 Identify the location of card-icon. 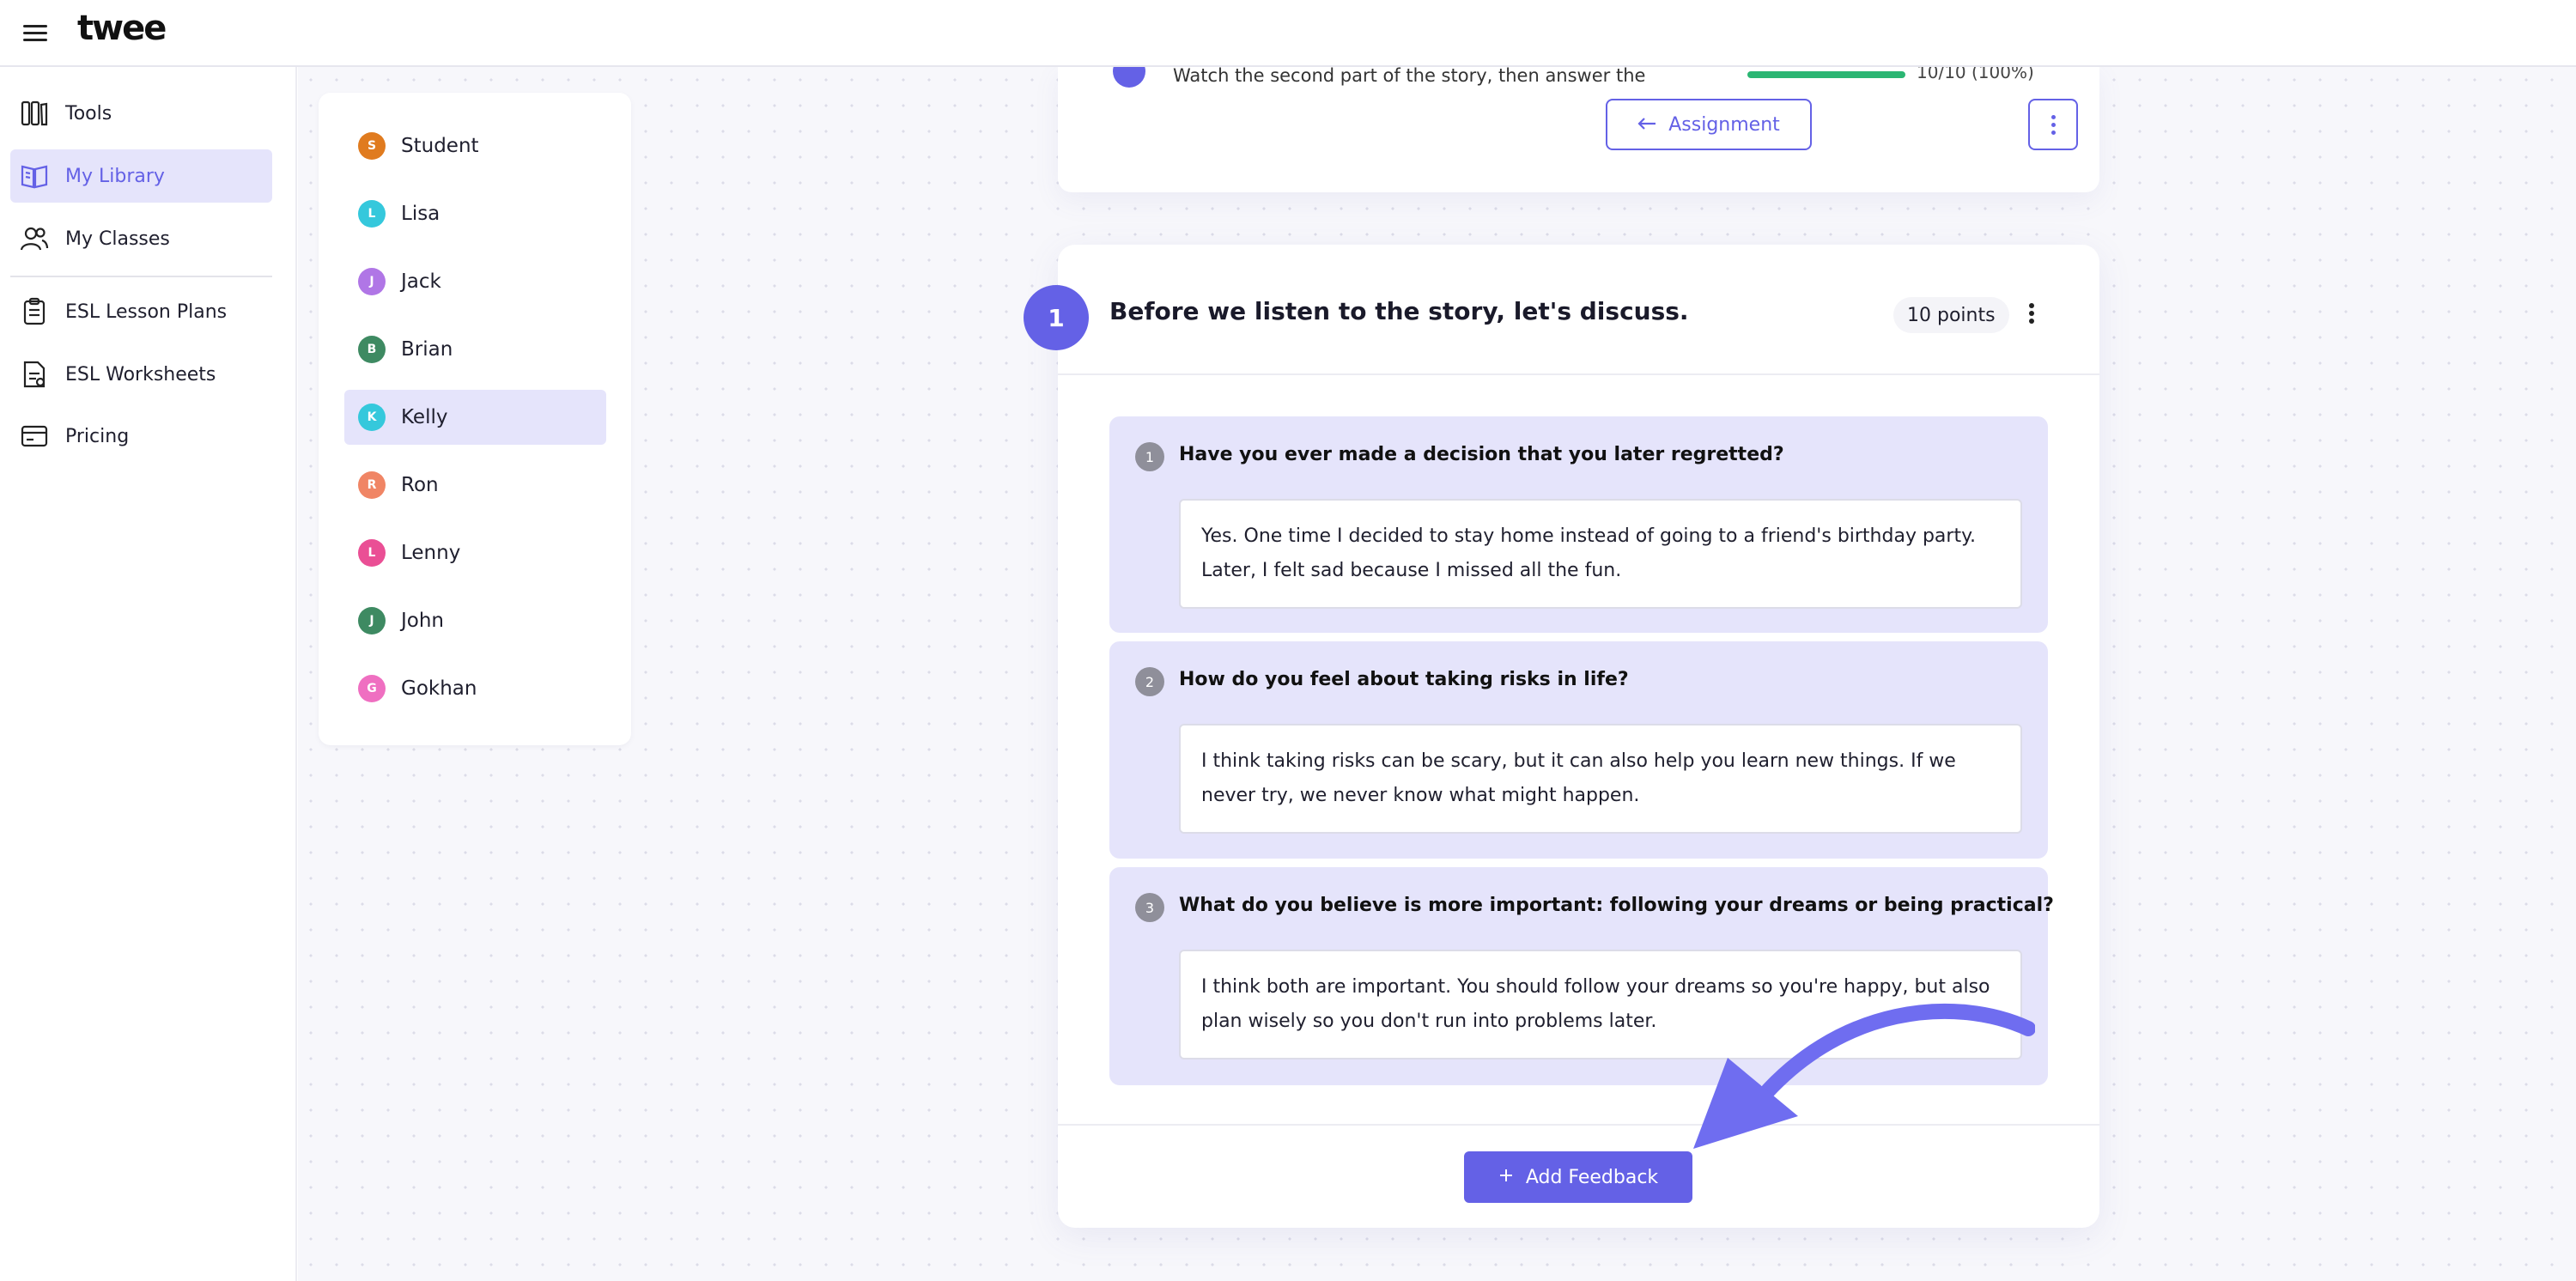
(34, 436).